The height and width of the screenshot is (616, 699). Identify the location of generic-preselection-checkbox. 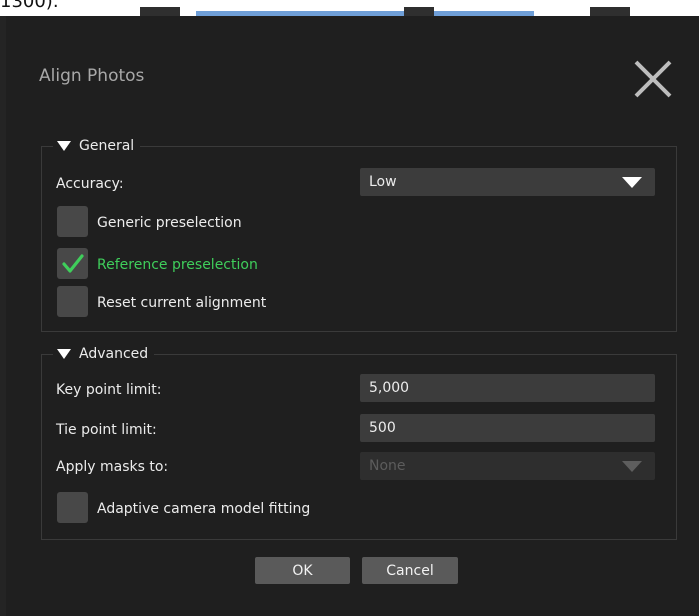
(72, 221).